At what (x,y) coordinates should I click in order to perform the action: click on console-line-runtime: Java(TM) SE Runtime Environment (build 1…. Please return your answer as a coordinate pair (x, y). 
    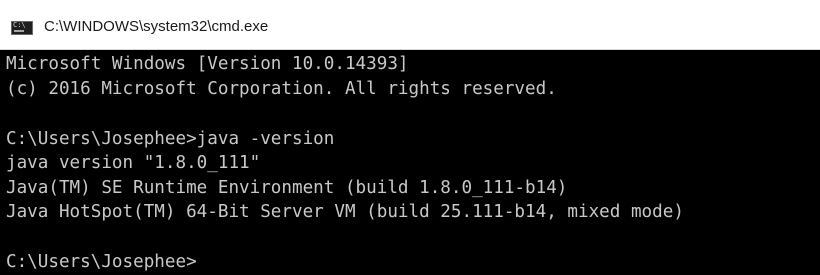
    Looking at the image, I should click on (287, 188).